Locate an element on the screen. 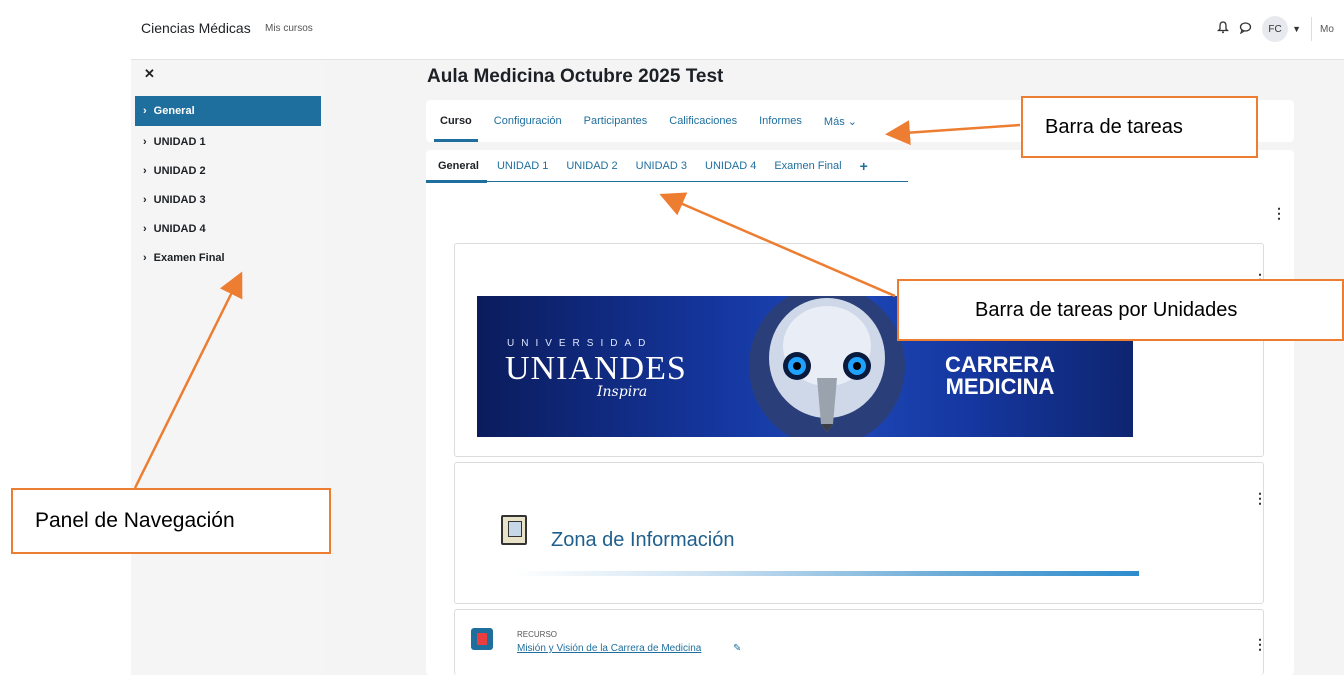 This screenshot has height=675, width=1344. banner-tagline: Inspira is located at coordinates (622, 392).